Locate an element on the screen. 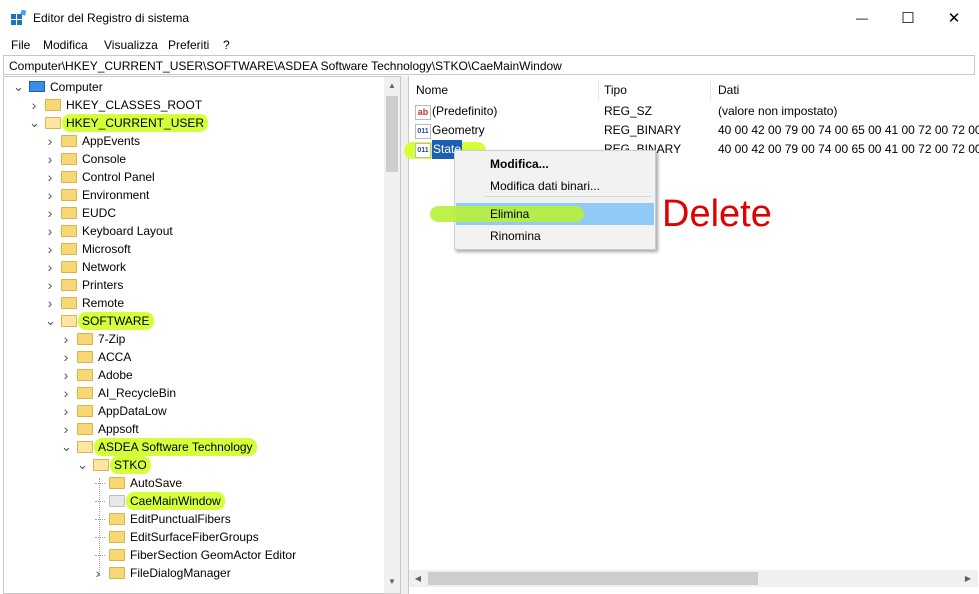 This screenshot has width=979, height=594. tree-item: › Adobe is located at coordinates (193, 375).